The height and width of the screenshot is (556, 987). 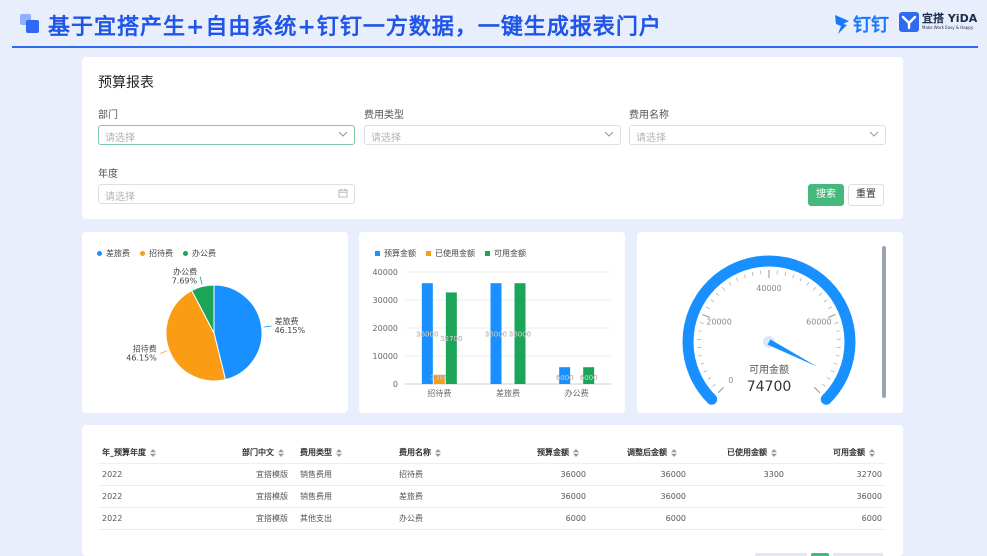 What do you see at coordinates (492, 135) in the screenshot?
I see `expense-type-select: 请选择` at bounding box center [492, 135].